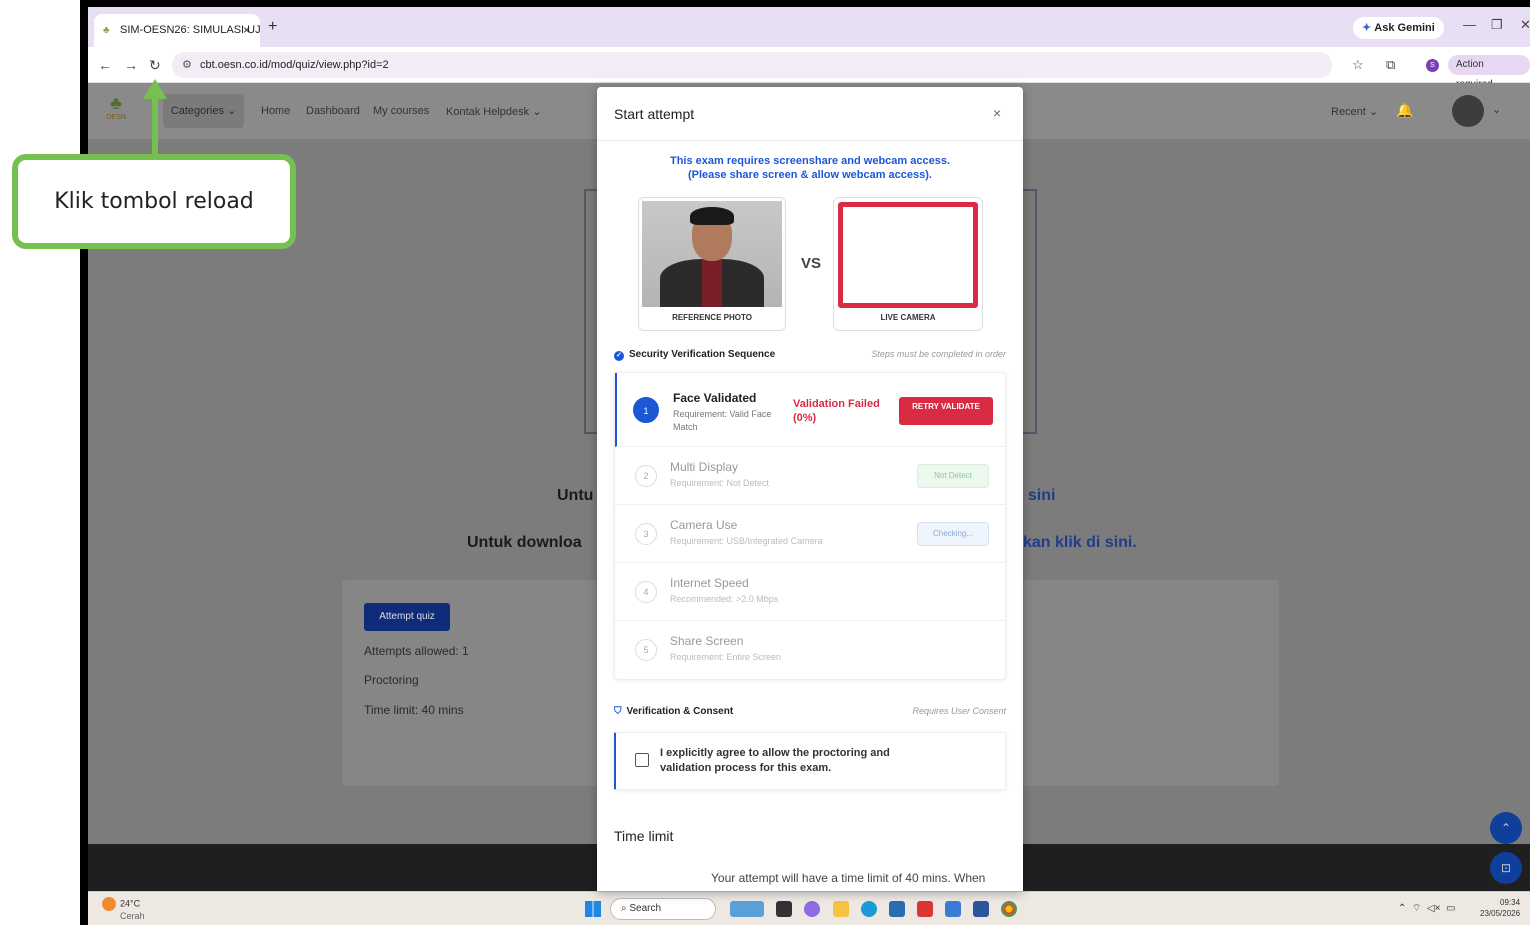 The height and width of the screenshot is (925, 1530). I want to click on categories-menu: Categories ⌄, so click(203, 111).